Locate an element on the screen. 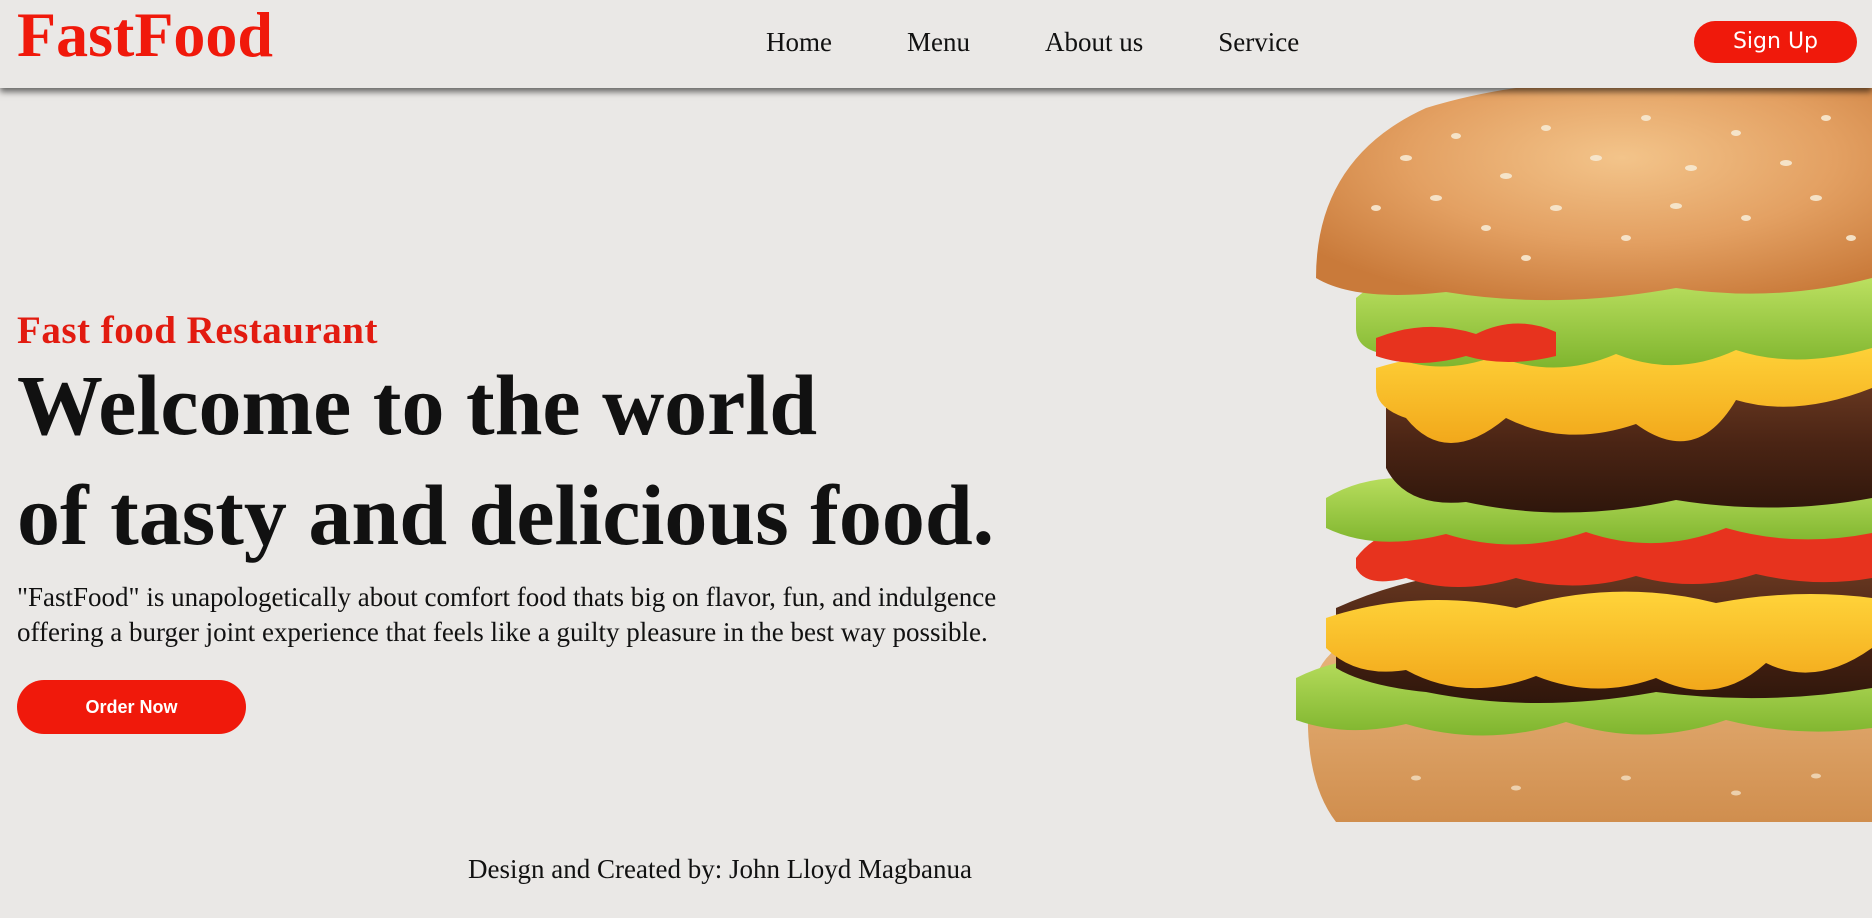 The width and height of the screenshot is (1872, 918). brand-logo: FastFood is located at coordinates (145, 35).